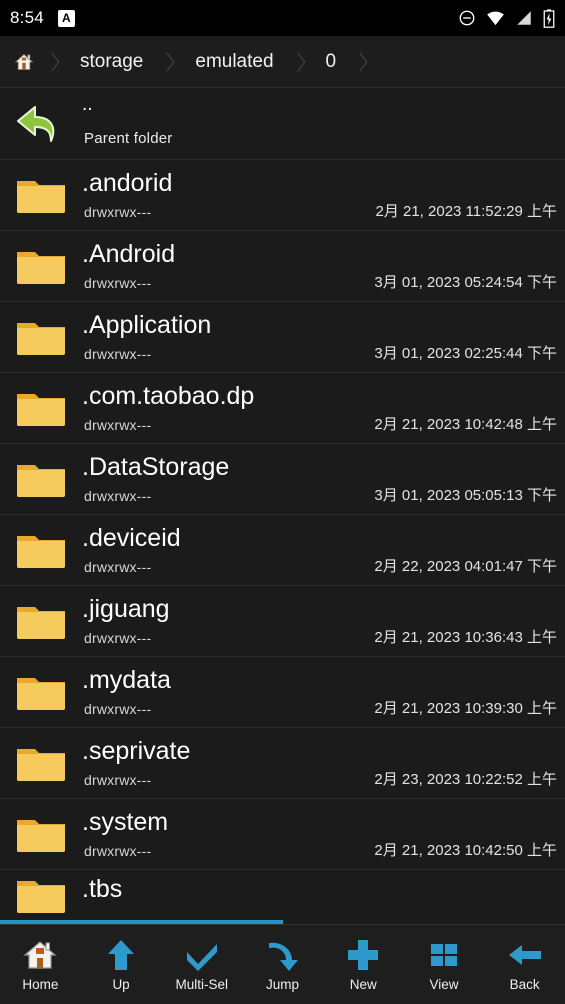 Image resolution: width=565 pixels, height=1004 pixels. What do you see at coordinates (121, 984) in the screenshot?
I see `toolbar-label: Up` at bounding box center [121, 984].